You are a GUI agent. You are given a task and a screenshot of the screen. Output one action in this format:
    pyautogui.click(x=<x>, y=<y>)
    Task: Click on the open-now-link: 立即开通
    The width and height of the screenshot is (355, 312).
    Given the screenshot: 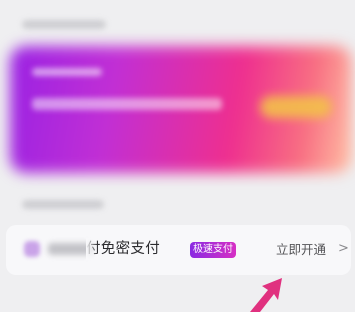 What is the action you would take?
    pyautogui.click(x=301, y=250)
    